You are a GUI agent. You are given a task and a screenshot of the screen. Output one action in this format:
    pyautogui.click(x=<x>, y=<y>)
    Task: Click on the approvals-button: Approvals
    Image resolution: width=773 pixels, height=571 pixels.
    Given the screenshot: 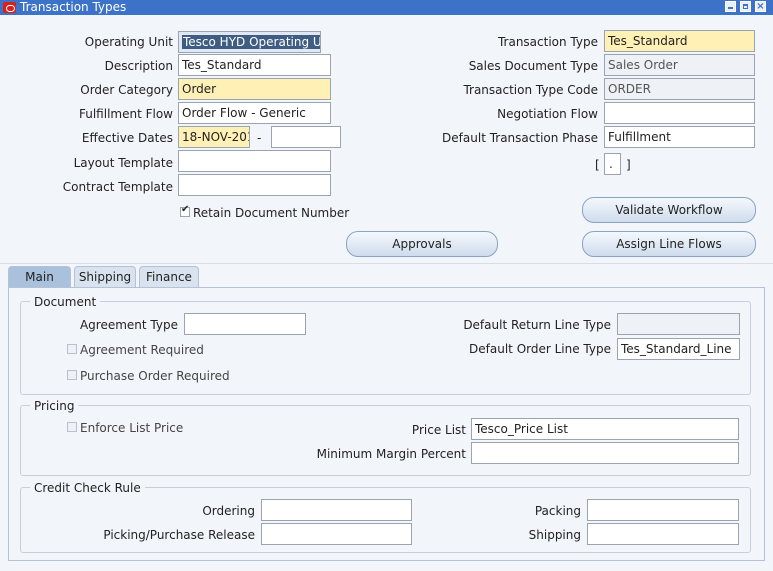 What is the action you would take?
    pyautogui.click(x=422, y=244)
    